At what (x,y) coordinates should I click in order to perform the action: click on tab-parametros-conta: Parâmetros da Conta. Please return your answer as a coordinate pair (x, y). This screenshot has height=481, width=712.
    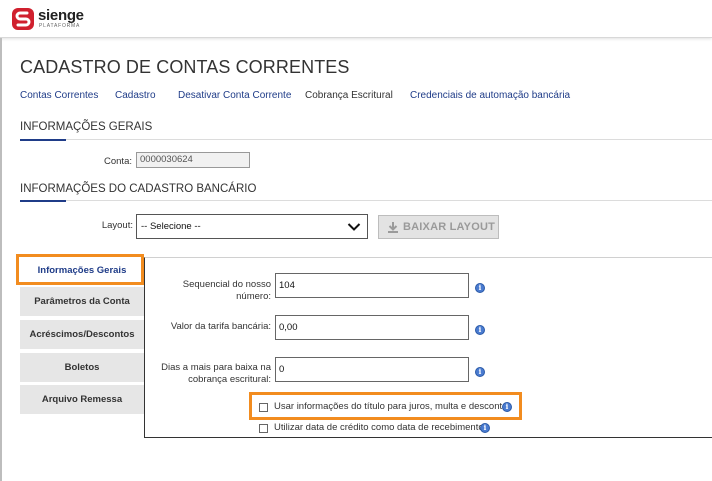
    Looking at the image, I should click on (82, 301).